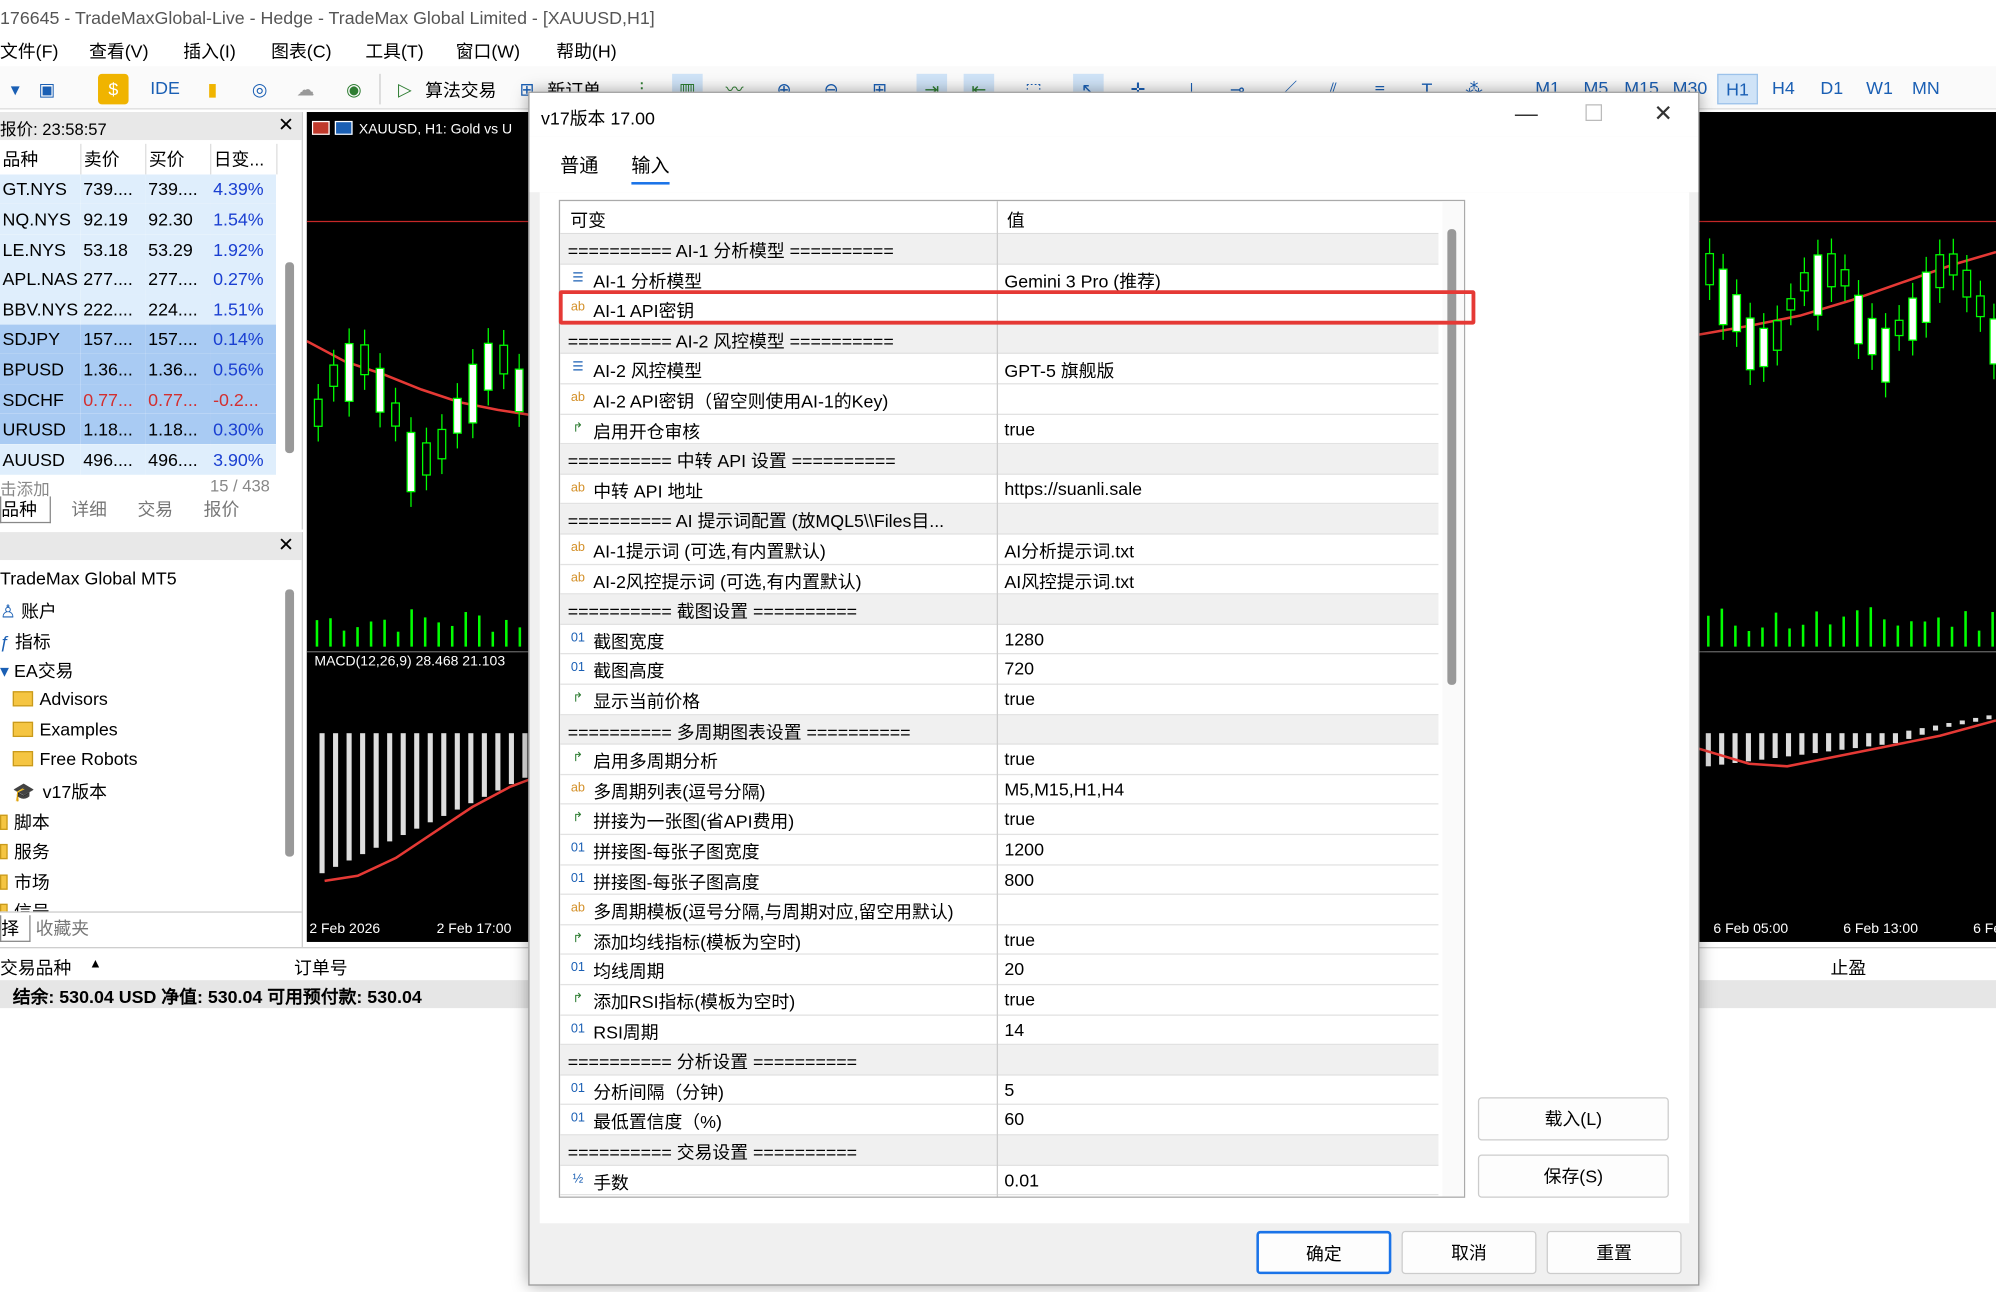  I want to click on play-icon: ▷, so click(405, 89).